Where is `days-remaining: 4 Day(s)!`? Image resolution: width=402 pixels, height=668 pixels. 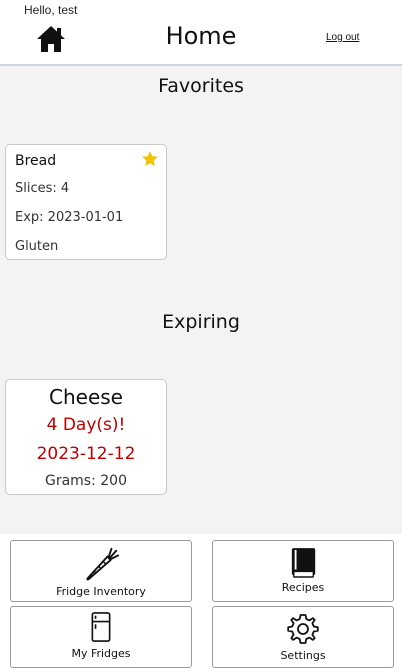 days-remaining: 4 Day(s)! is located at coordinates (86, 425).